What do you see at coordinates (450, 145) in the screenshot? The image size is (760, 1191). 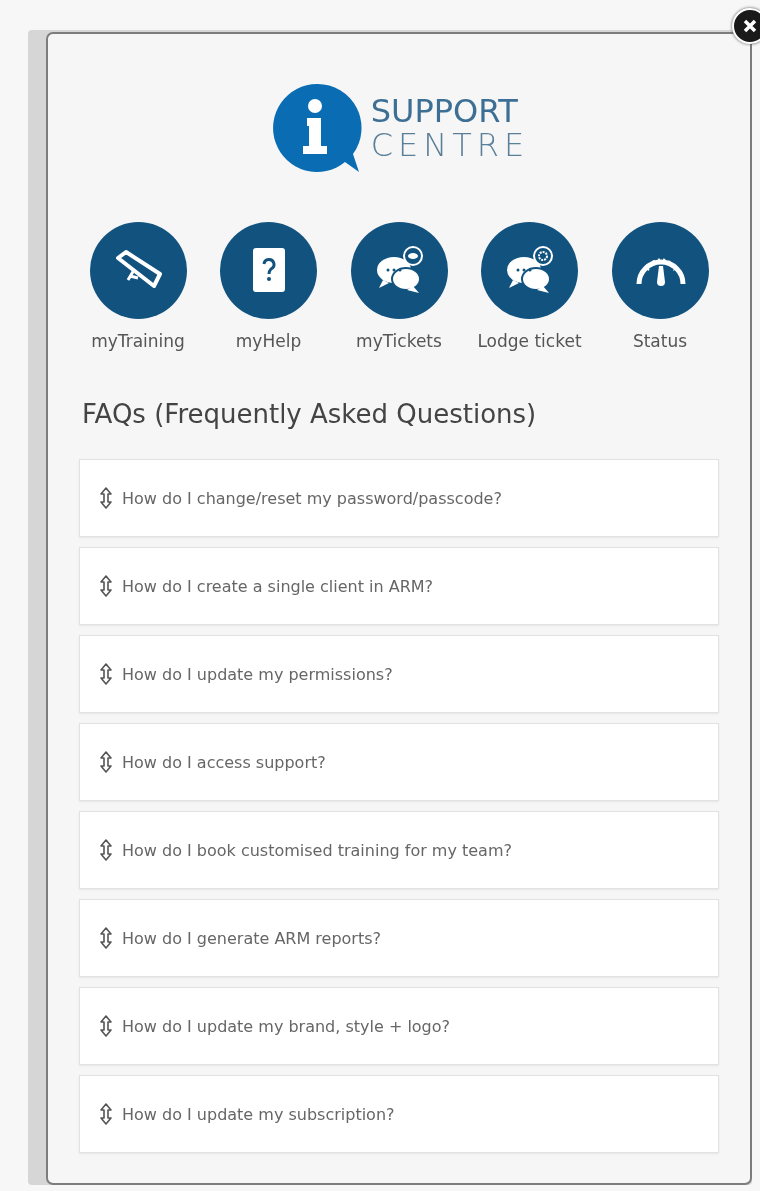 I see `logo-subtitle: CENTRE` at bounding box center [450, 145].